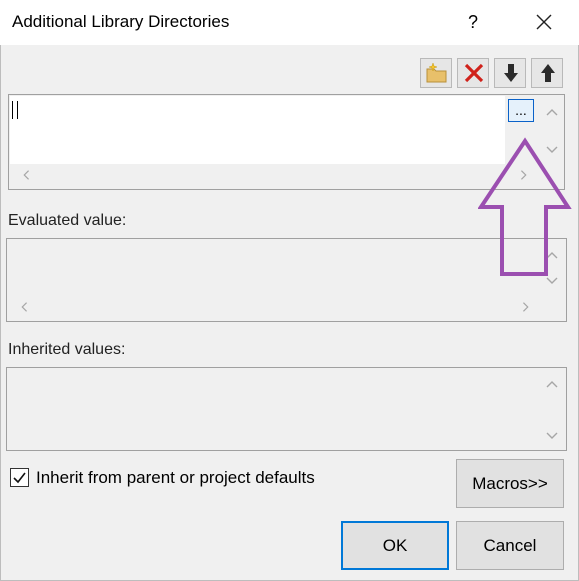 This screenshot has width=579, height=581. What do you see at coordinates (525, 206) in the screenshot?
I see `annotation-arrow-icon` at bounding box center [525, 206].